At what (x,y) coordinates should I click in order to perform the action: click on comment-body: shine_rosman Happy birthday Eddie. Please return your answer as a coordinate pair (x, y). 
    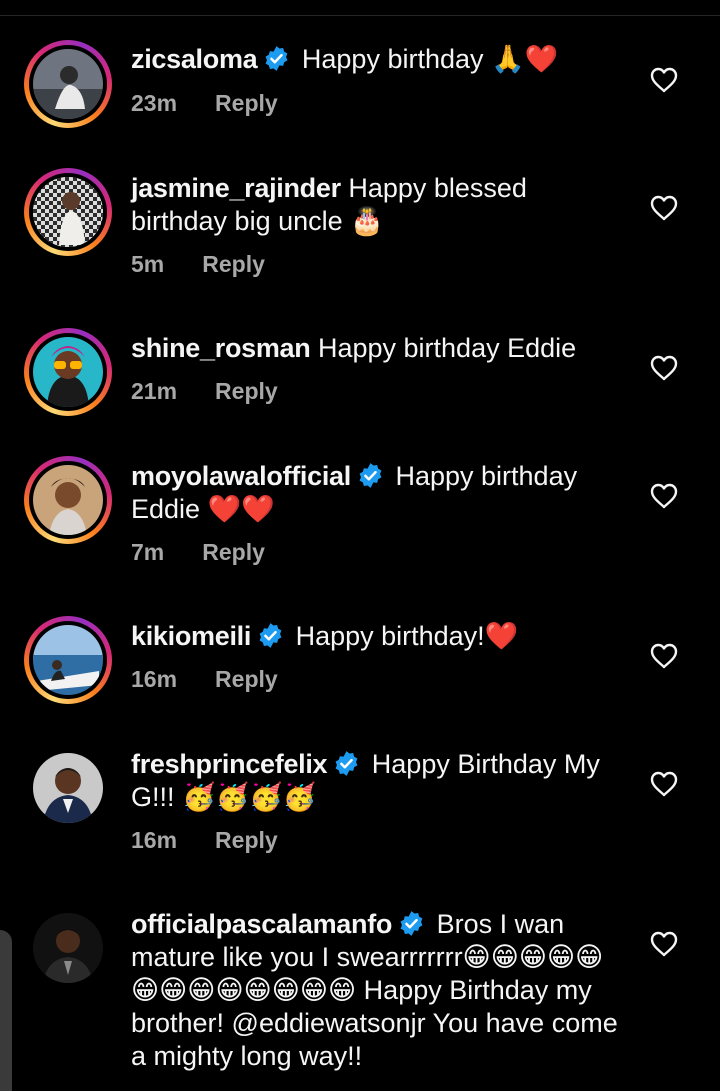
    Looking at the image, I should click on (376, 348).